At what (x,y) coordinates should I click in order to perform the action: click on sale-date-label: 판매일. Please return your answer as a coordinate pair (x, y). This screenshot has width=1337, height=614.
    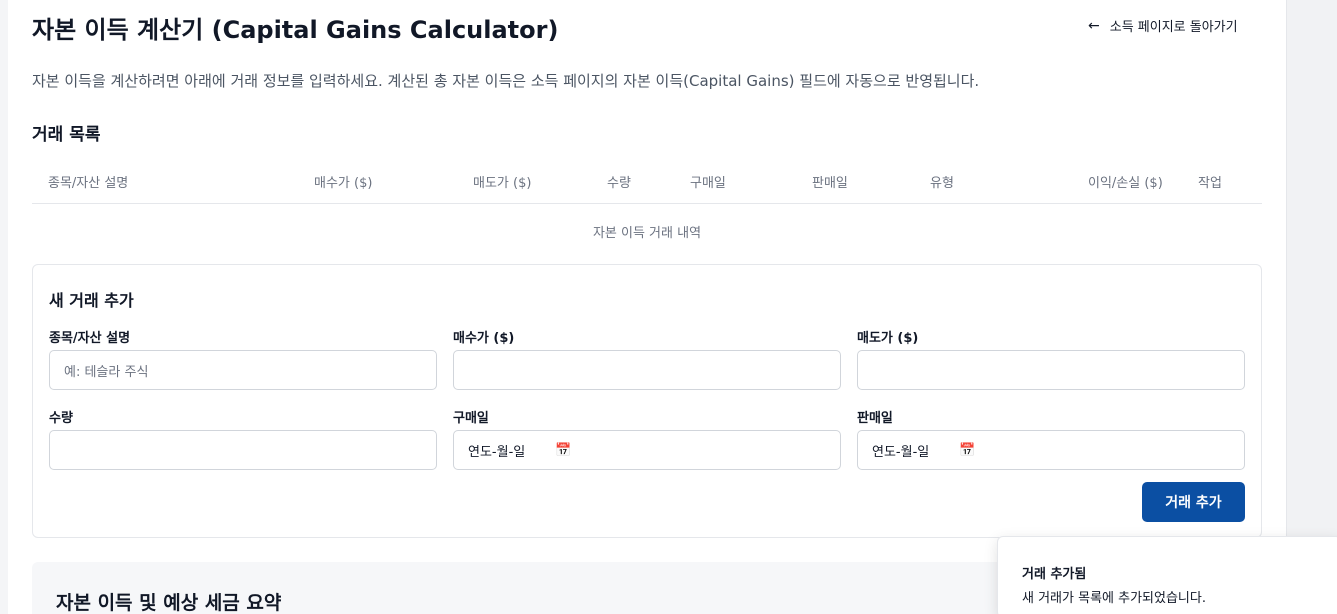
    Looking at the image, I should click on (875, 418).